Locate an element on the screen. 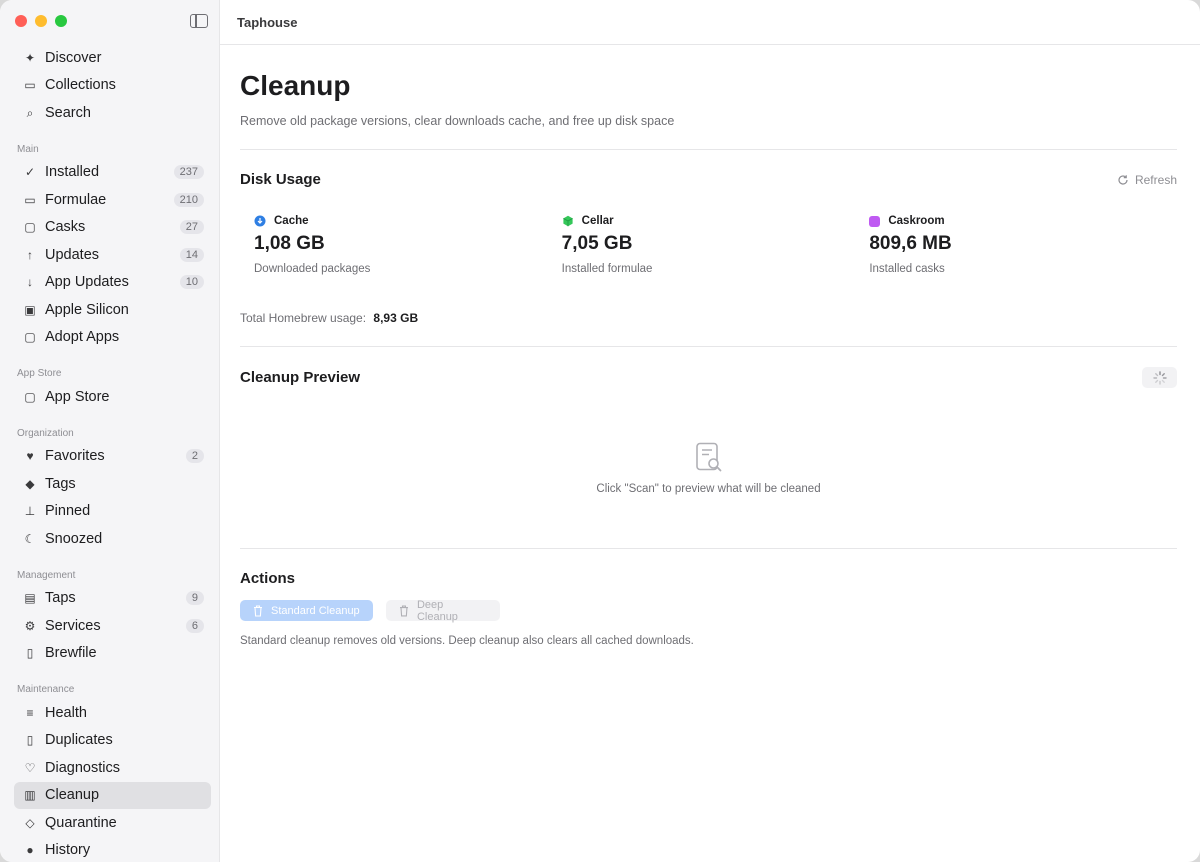 Image resolution: width=1200 pixels, height=862 pixels. sidebar-item-label: Updates is located at coordinates (72, 254).